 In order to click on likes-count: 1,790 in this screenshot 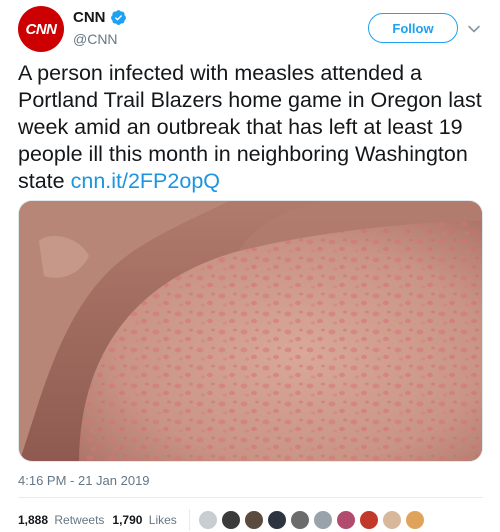, I will do `click(127, 520)`.